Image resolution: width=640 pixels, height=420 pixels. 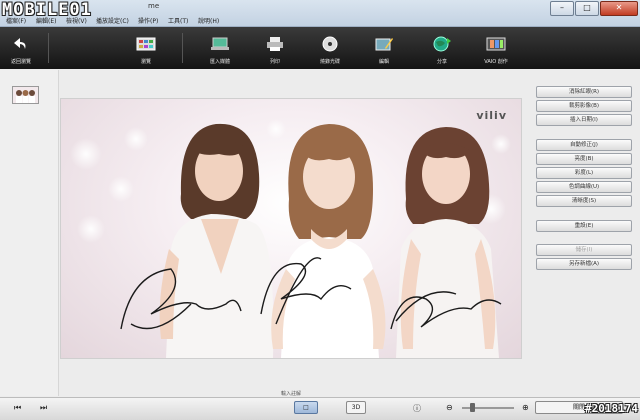 I want to click on sharpness-button: 清晰度(S), so click(x=584, y=201).